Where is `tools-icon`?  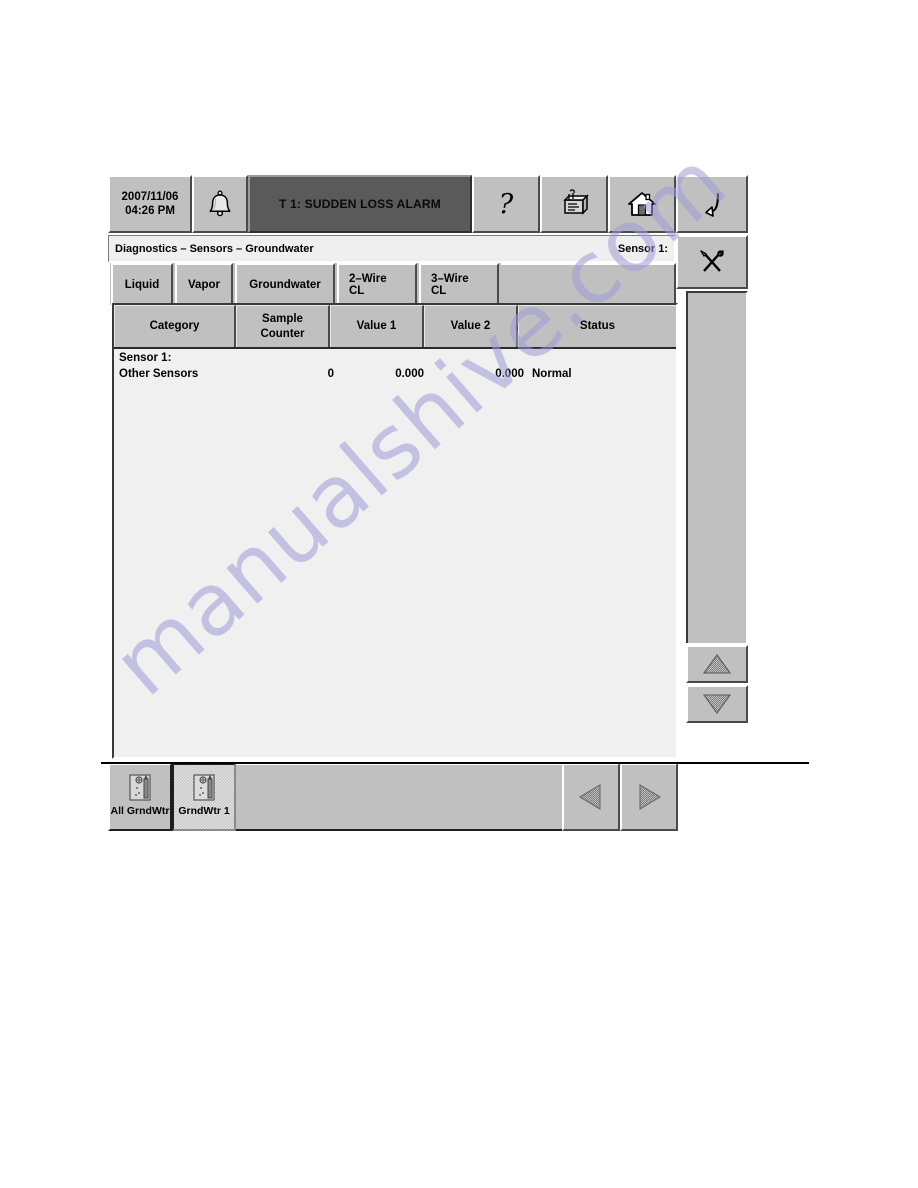
tools-icon is located at coordinates (712, 262).